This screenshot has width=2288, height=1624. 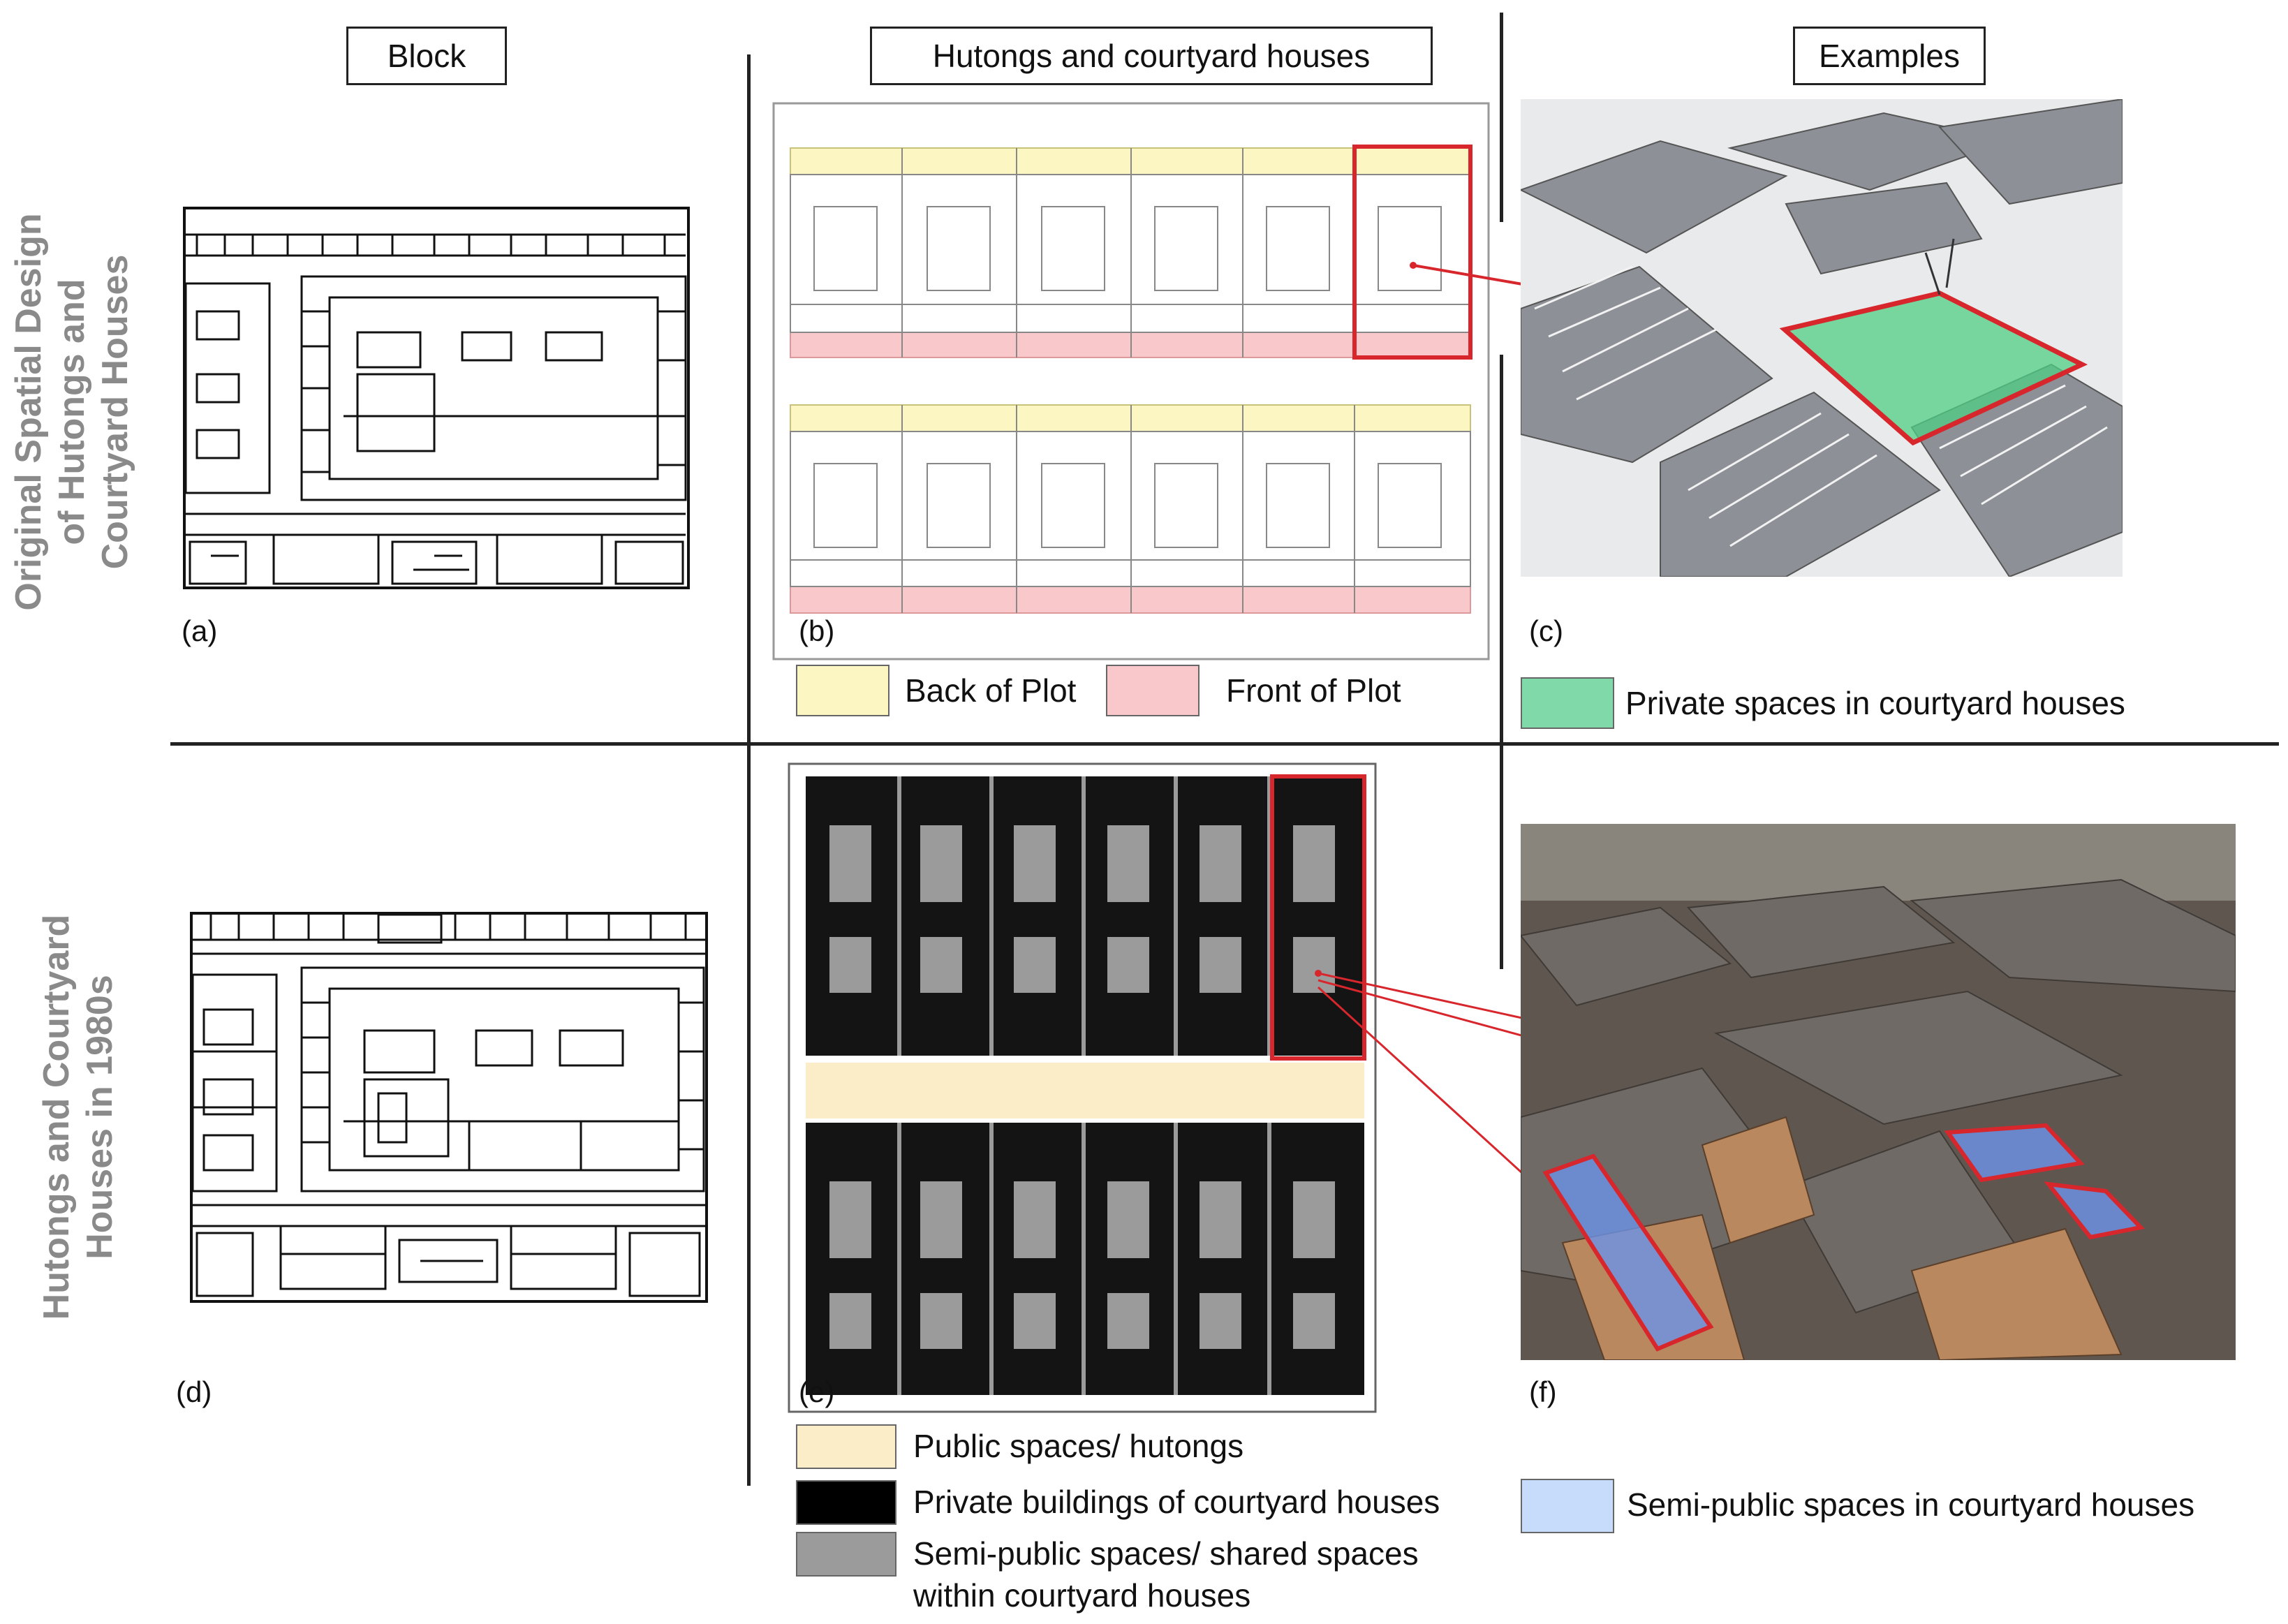 I want to click on block-plan-1980s, so click(x=449, y=1107).